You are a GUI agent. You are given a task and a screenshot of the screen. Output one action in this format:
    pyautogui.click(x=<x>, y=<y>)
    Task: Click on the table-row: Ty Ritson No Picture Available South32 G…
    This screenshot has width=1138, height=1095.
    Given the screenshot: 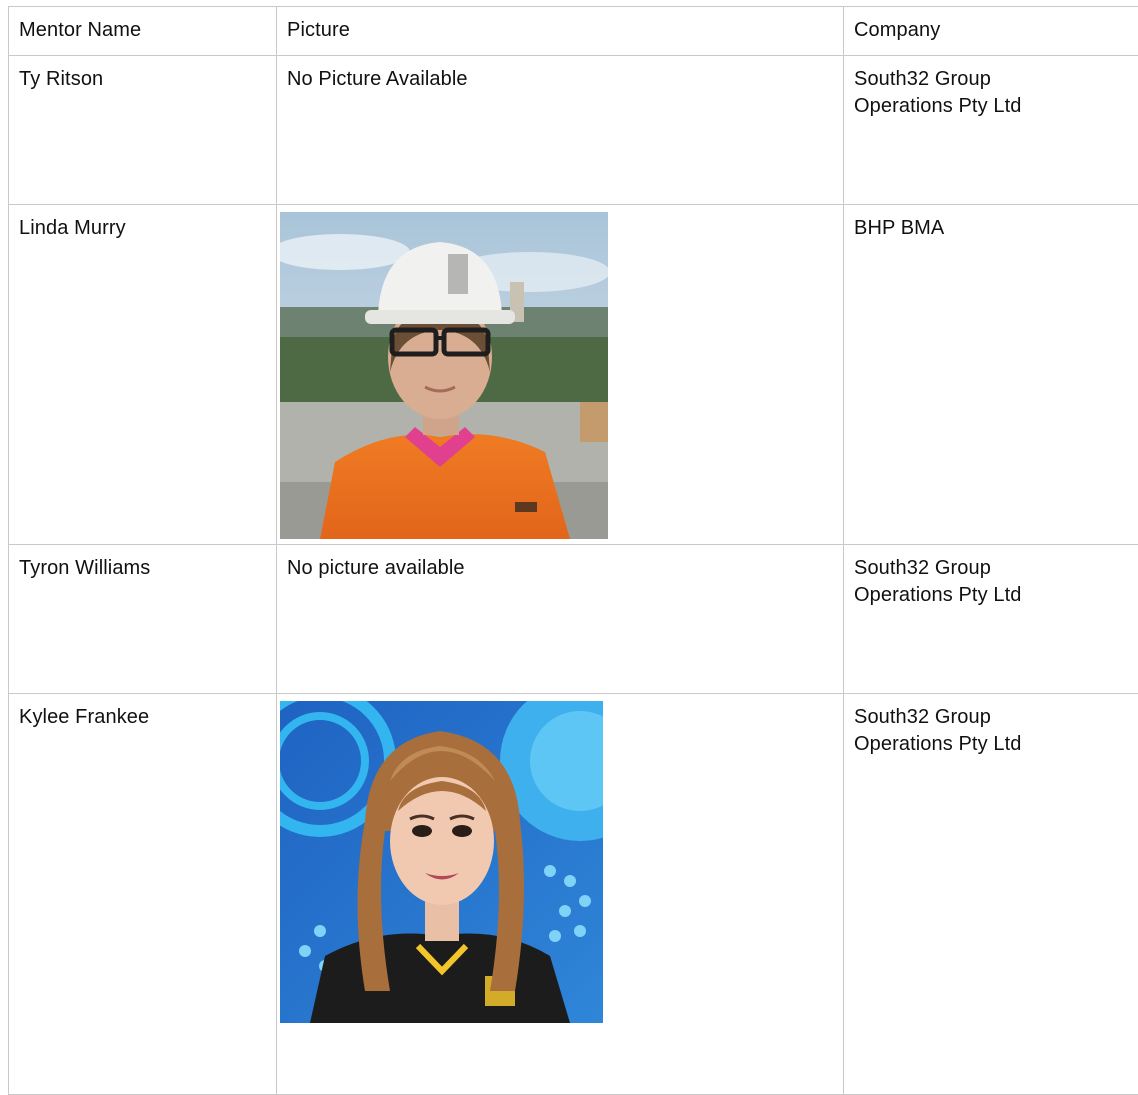 What is the action you would take?
    pyautogui.click(x=573, y=130)
    